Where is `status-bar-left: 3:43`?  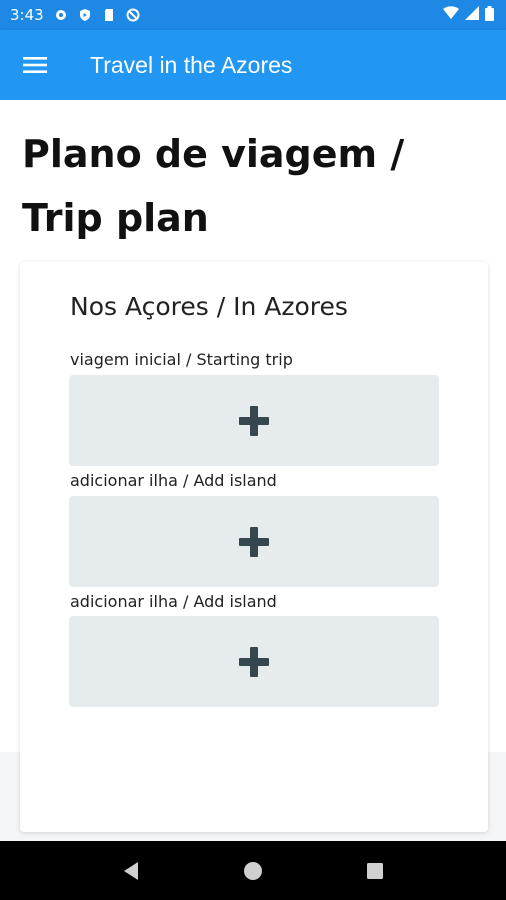
status-bar-left: 3:43 is located at coordinates (75, 15).